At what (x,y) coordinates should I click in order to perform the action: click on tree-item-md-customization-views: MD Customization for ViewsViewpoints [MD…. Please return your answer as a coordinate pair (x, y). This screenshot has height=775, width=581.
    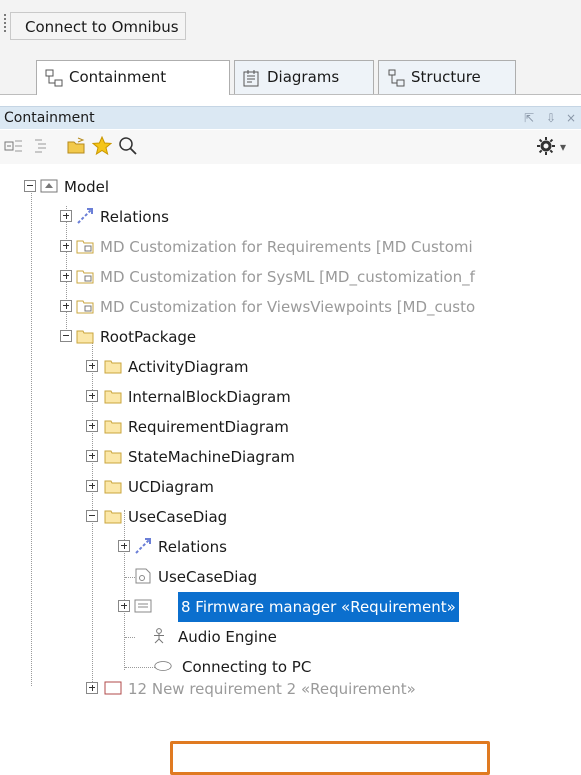
    Looking at the image, I should click on (290, 307).